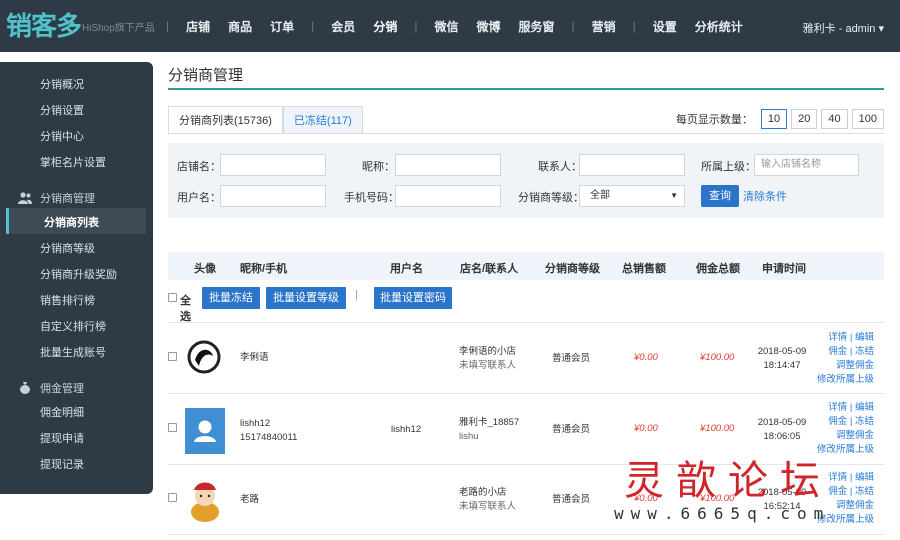  What do you see at coordinates (804, 119) in the screenshot?
I see `per-page-20: 20` at bounding box center [804, 119].